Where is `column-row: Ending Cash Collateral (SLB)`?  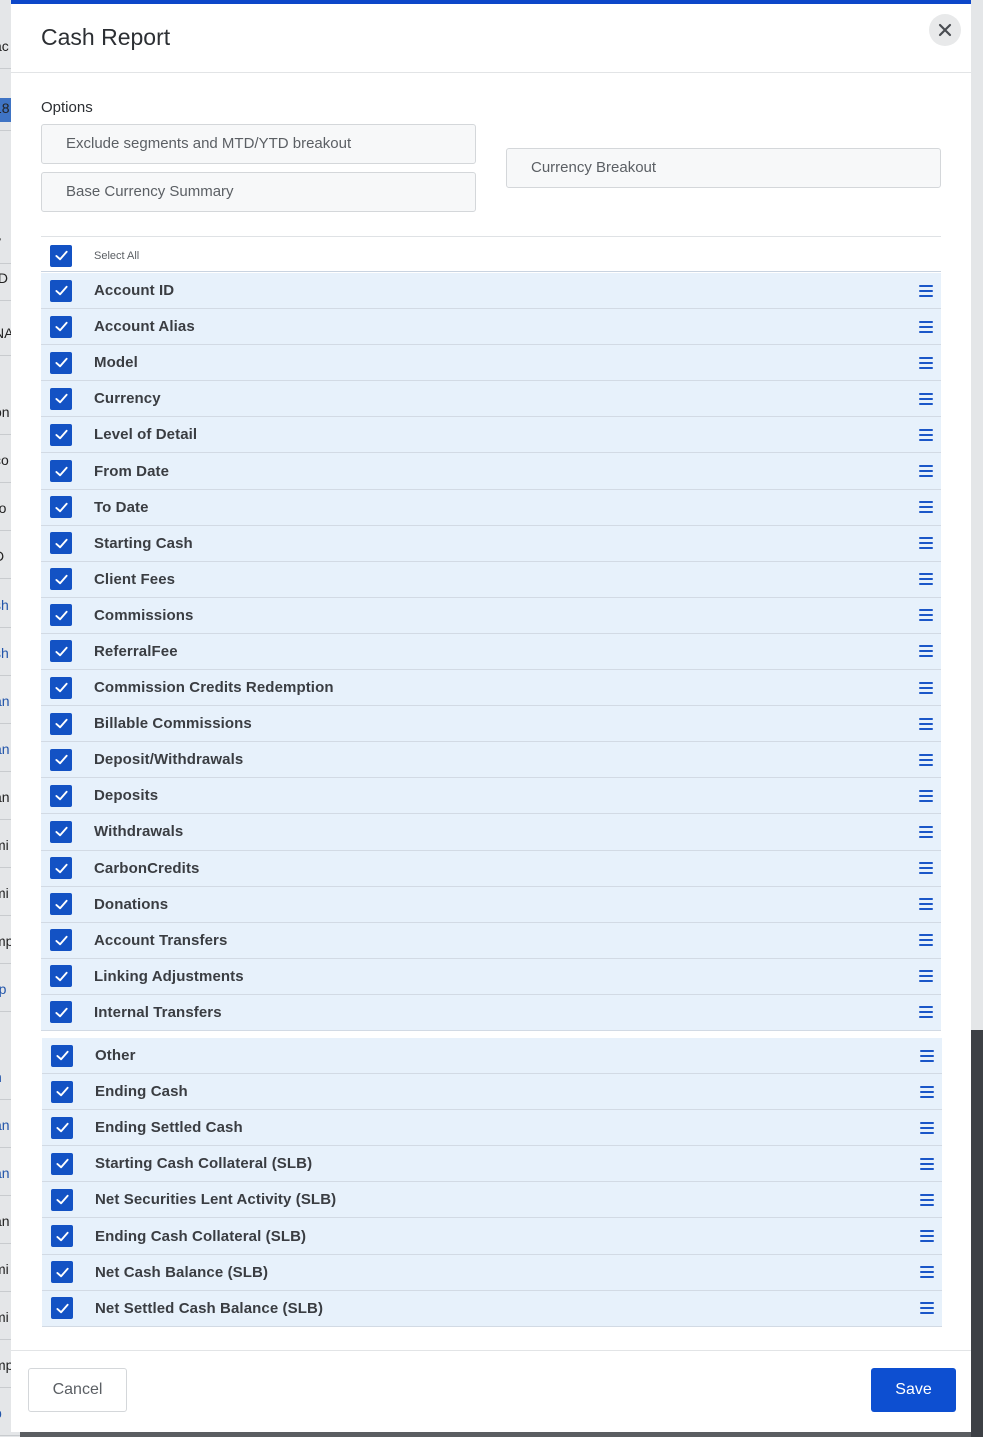 column-row: Ending Cash Collateral (SLB) is located at coordinates (492, 1236).